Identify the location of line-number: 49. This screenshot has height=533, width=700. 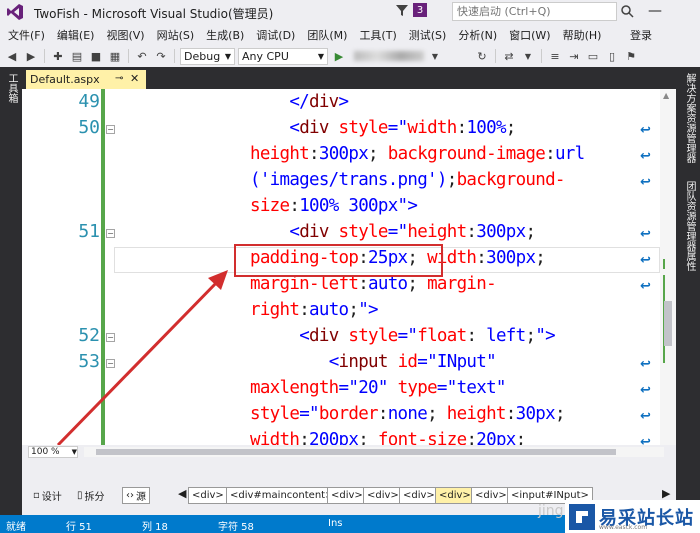
(89, 101).